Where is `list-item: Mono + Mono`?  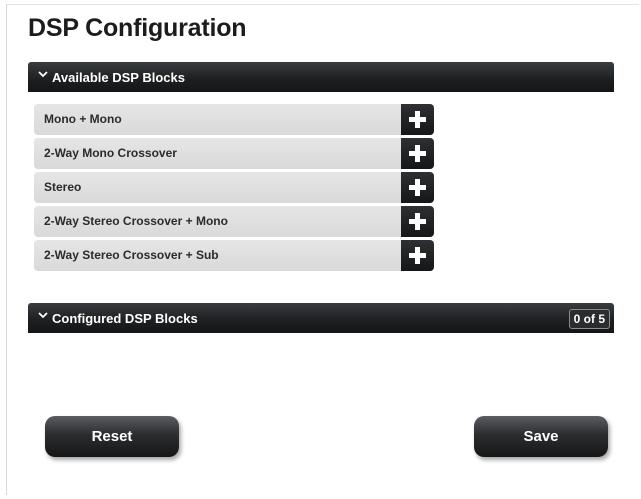
list-item: Mono + Mono is located at coordinates (234, 119).